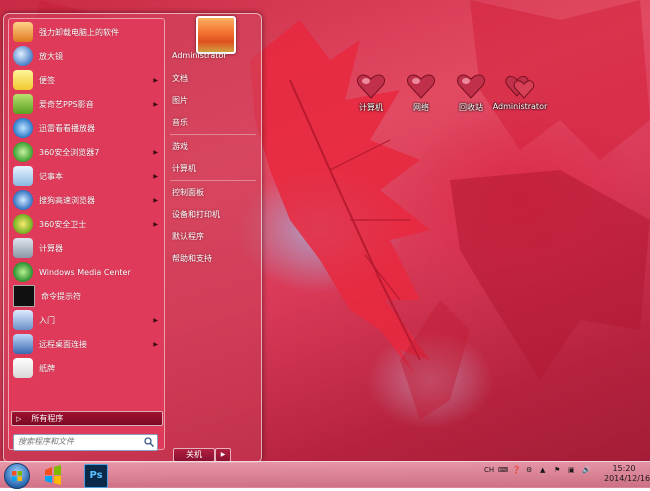  What do you see at coordinates (47, 418) in the screenshot?
I see `all-programs-label: 所有程序` at bounding box center [47, 418].